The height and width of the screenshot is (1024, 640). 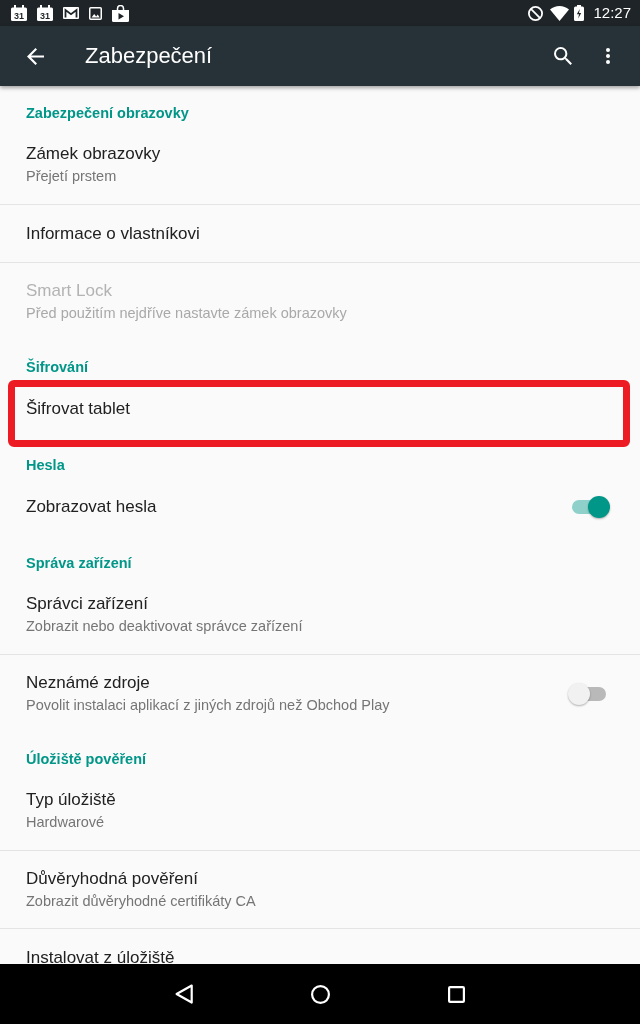 What do you see at coordinates (297, 507) in the screenshot?
I see `setting-title: Zobrazovat hesla` at bounding box center [297, 507].